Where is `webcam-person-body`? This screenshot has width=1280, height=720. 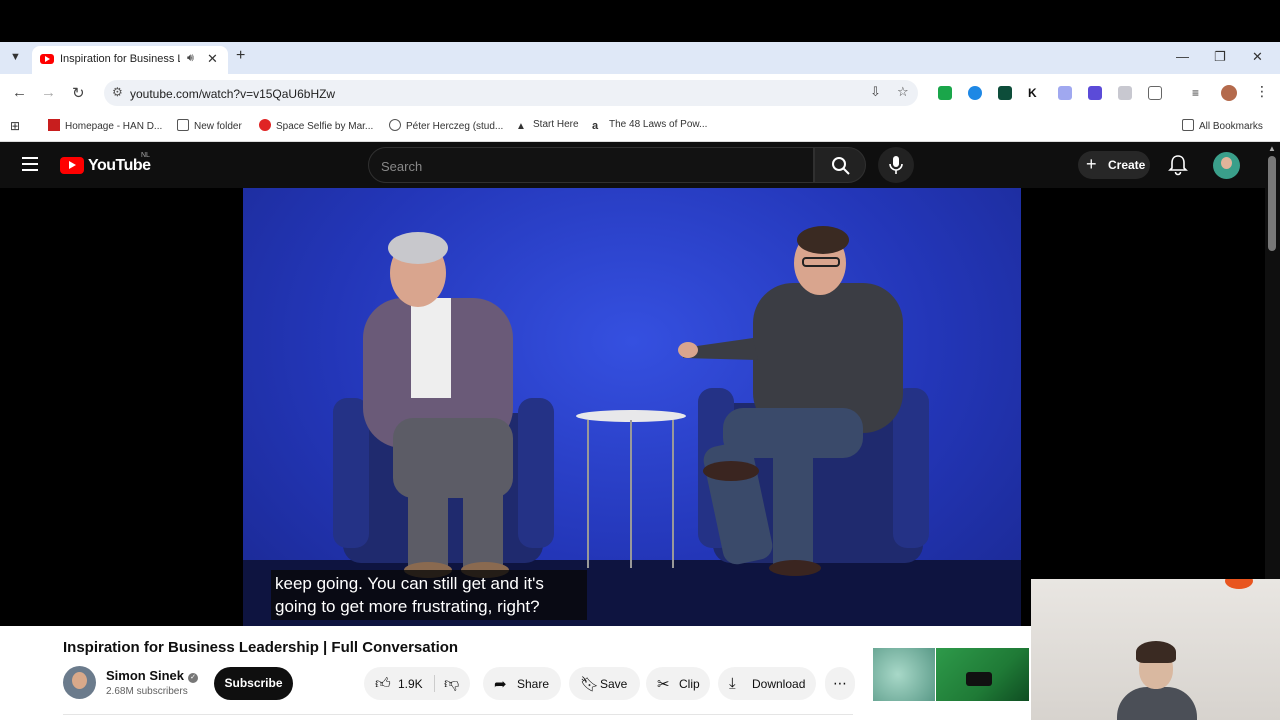
webcam-person-body is located at coordinates (1157, 703).